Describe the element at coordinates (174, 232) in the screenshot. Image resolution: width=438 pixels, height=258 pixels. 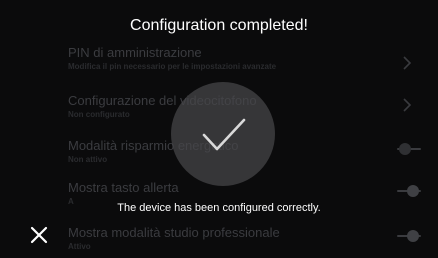
I see `settings-item-title: Mostra modalità studio professionale` at that location.